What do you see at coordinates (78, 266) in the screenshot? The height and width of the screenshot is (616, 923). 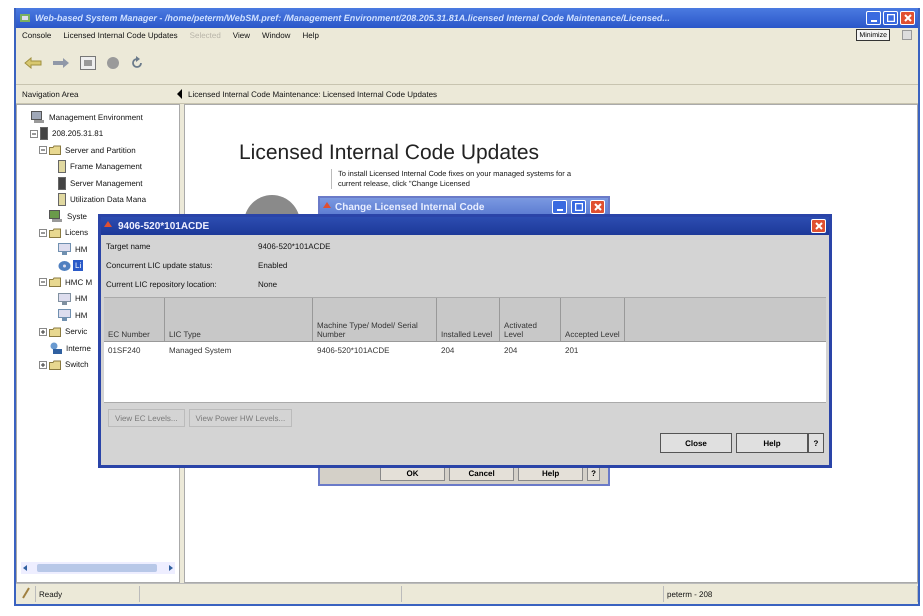 I see `tree-item: Li` at bounding box center [78, 266].